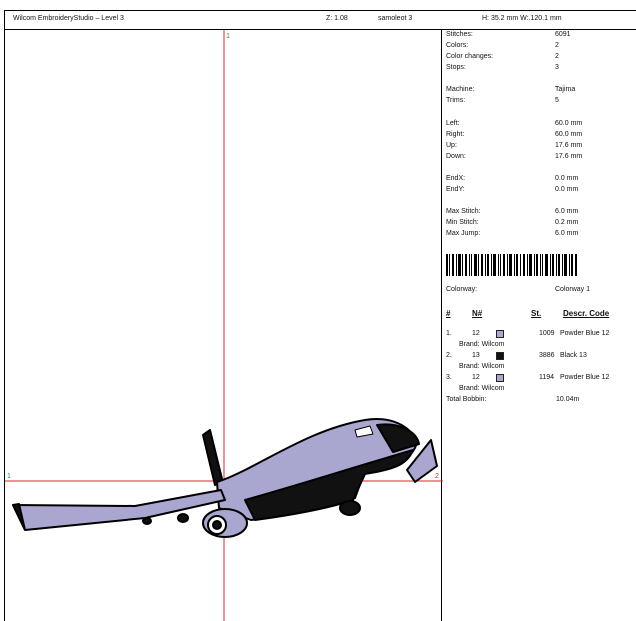 The image size is (636, 621). What do you see at coordinates (512, 211) in the screenshot?
I see `max-stitch-row: Max Stitch: 6.0 mm` at bounding box center [512, 211].